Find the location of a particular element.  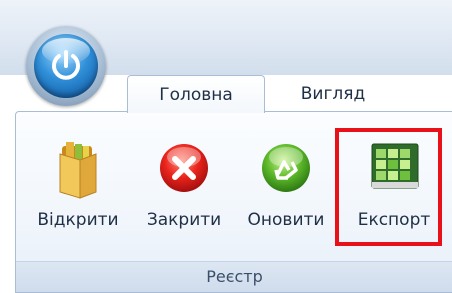

refresh-button: Оновити is located at coordinates (286, 183).